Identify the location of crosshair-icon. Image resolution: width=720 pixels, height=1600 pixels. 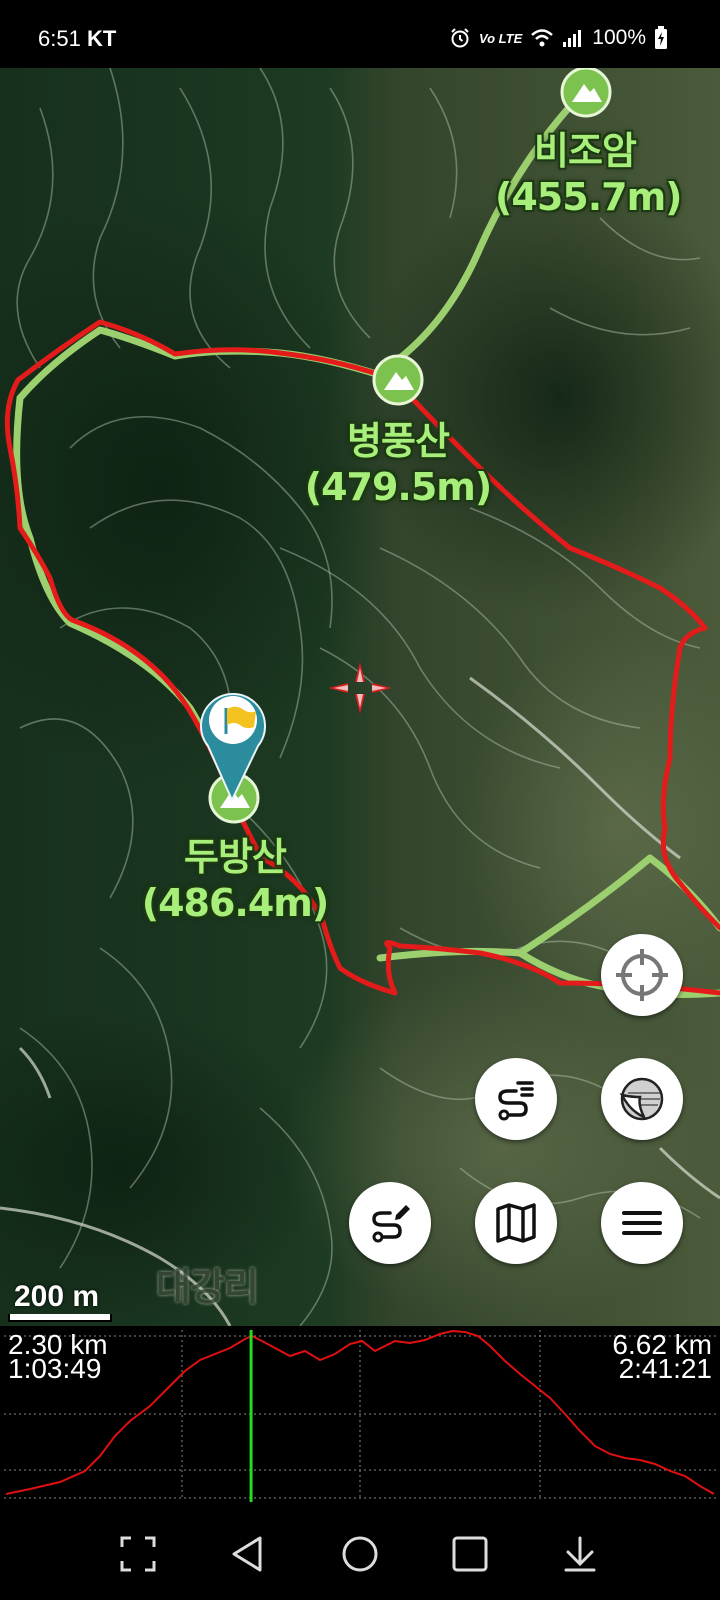
(642, 975).